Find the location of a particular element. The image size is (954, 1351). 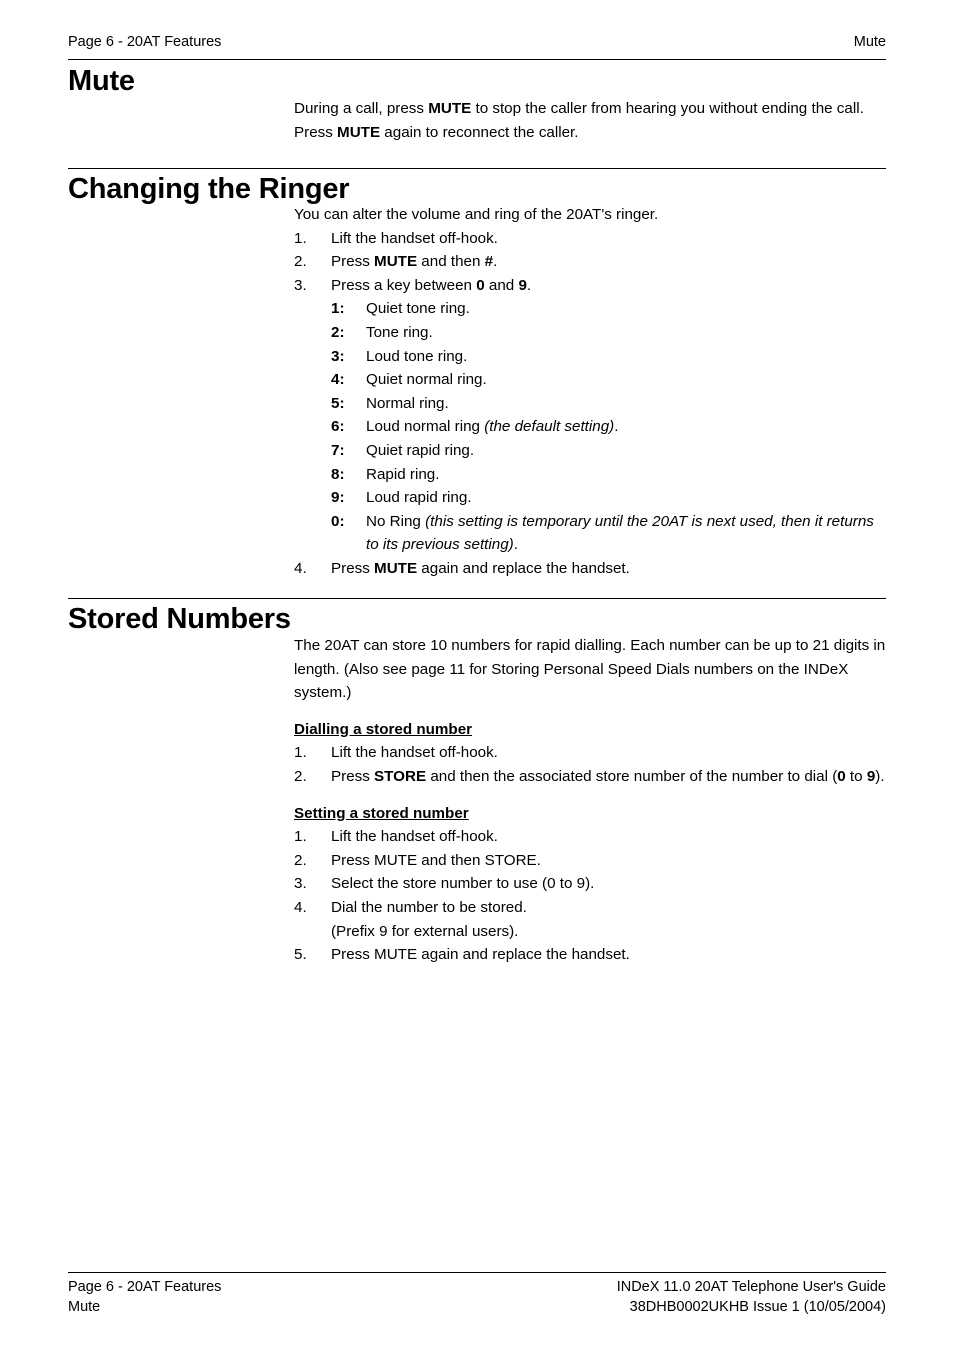

list-item-text: Press MUTE and then STORE. is located at coordinates (436, 860).